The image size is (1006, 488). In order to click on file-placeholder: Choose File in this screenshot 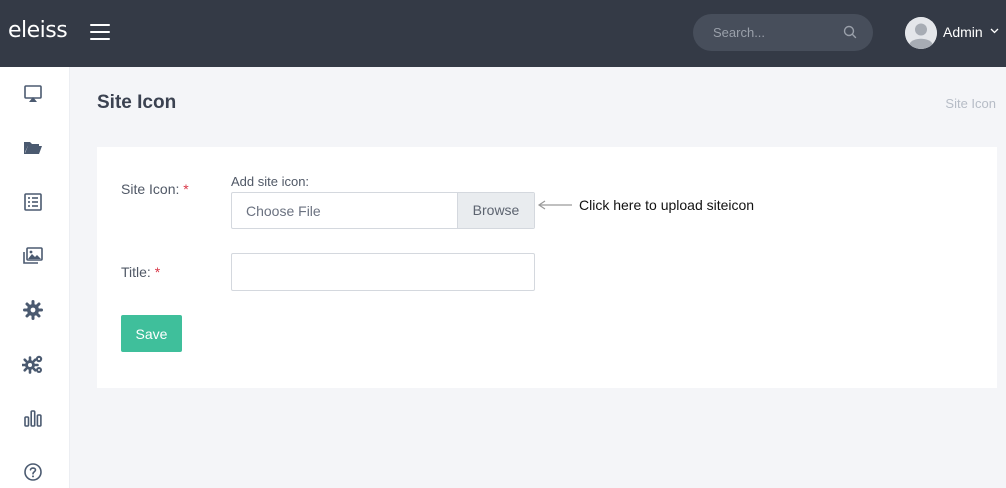, I will do `click(283, 211)`.